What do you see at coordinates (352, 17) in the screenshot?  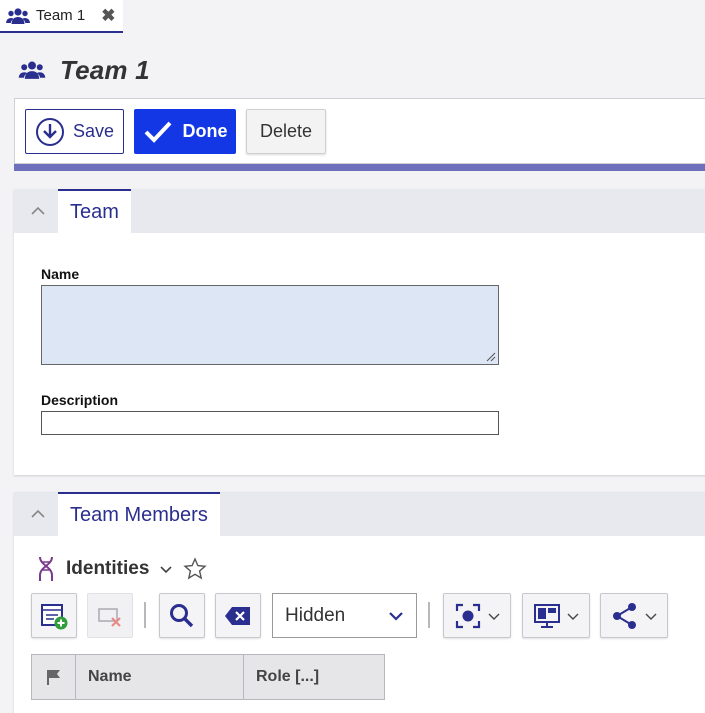 I see `document-tab-bar: Team 1 ✖` at bounding box center [352, 17].